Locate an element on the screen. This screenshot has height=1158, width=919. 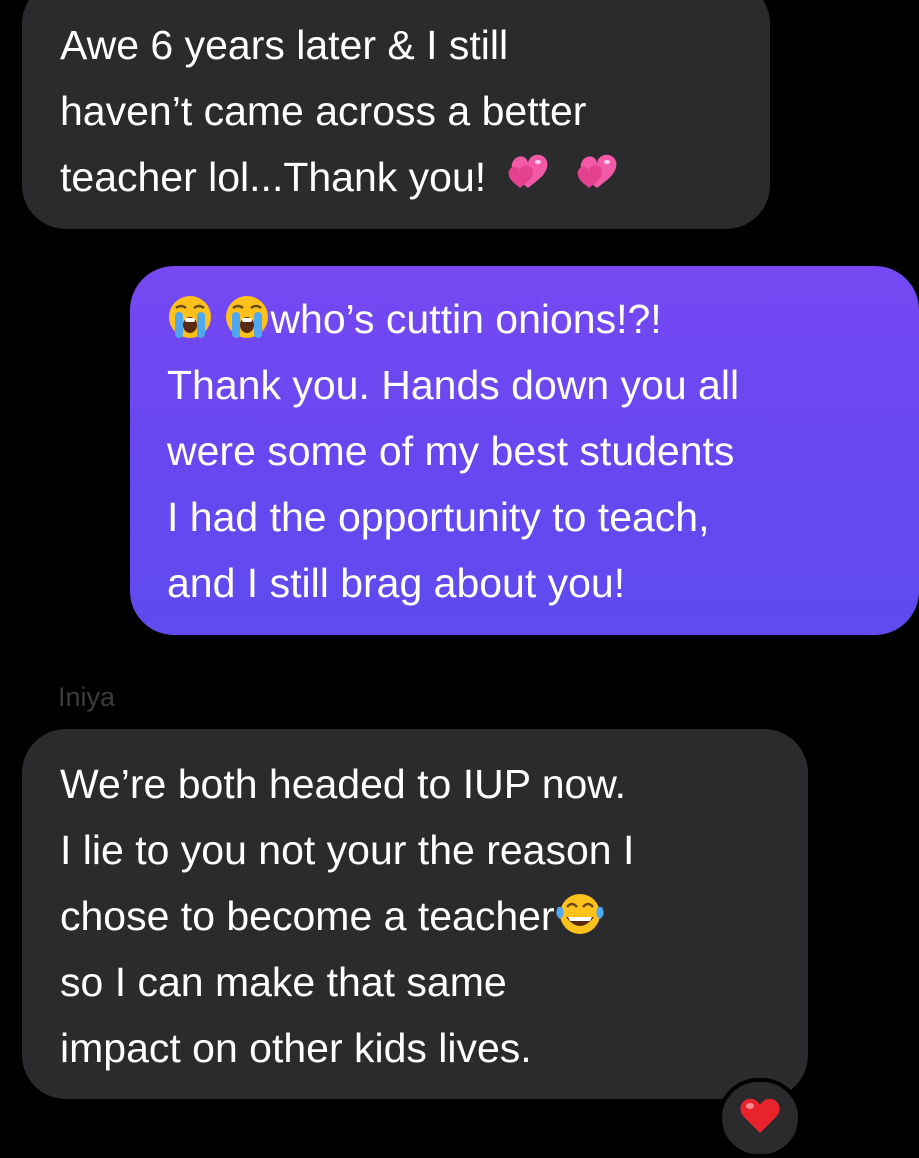
message-text-line: were some of my best students is located at coordinates (451, 451).